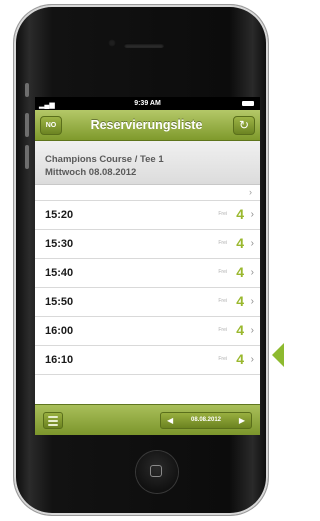  Describe the element at coordinates (53, 417) in the screenshot. I see `menu-icon` at that location.